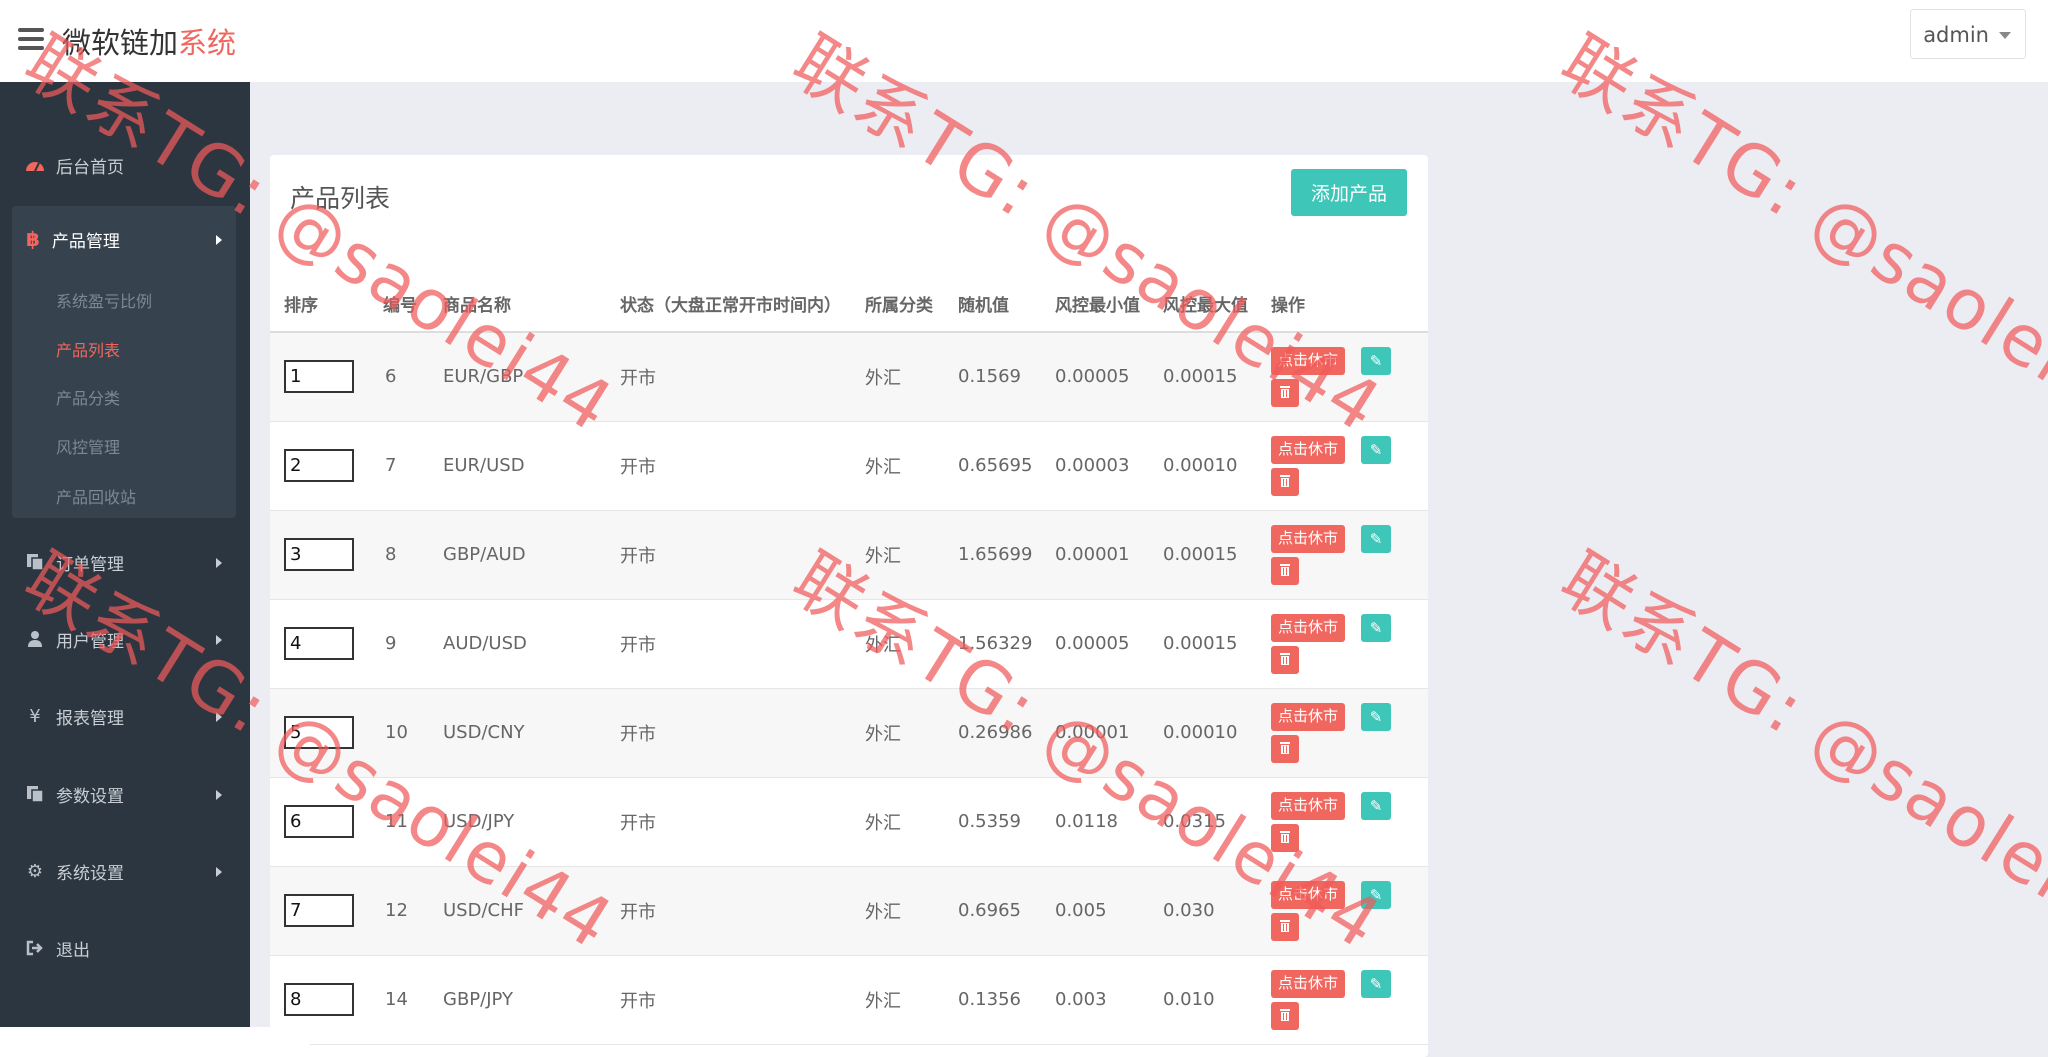 Image resolution: width=2048 pixels, height=1057 pixels. I want to click on user-dropdown-button: admin, so click(1968, 34).